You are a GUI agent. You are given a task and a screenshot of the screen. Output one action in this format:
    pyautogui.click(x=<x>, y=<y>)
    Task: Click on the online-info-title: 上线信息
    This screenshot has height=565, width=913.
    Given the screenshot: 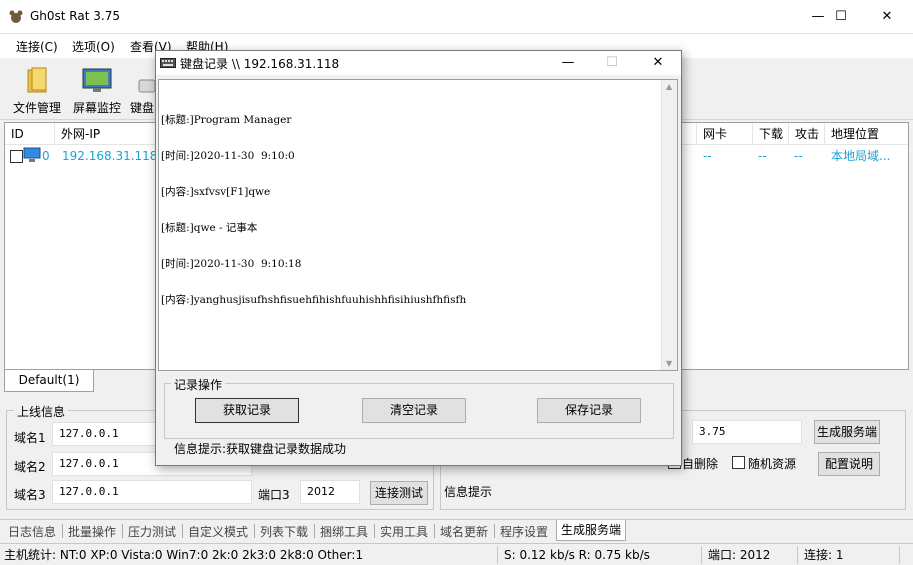 What is the action you would take?
    pyautogui.click(x=41, y=411)
    